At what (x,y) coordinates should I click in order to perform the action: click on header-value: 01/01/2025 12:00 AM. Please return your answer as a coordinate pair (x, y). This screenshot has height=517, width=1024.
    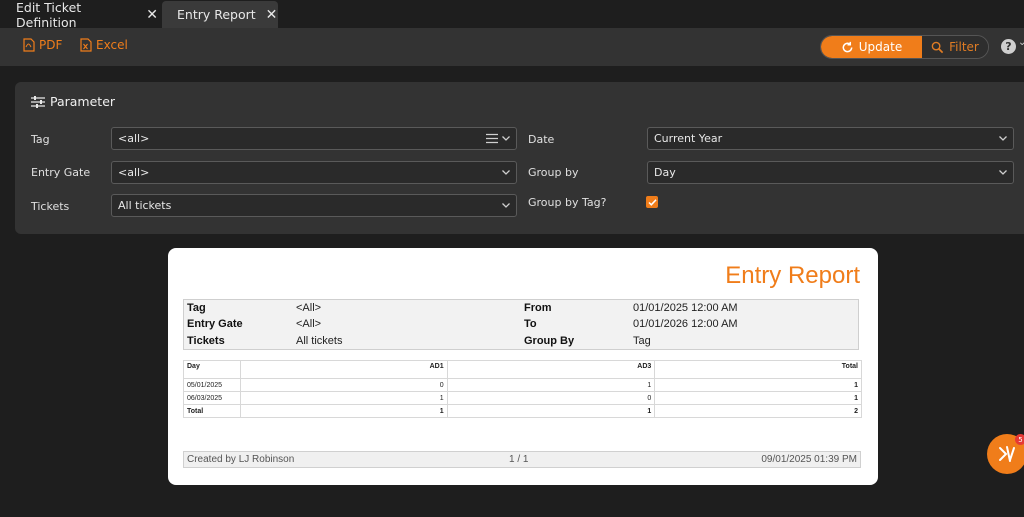
    Looking at the image, I should click on (685, 308).